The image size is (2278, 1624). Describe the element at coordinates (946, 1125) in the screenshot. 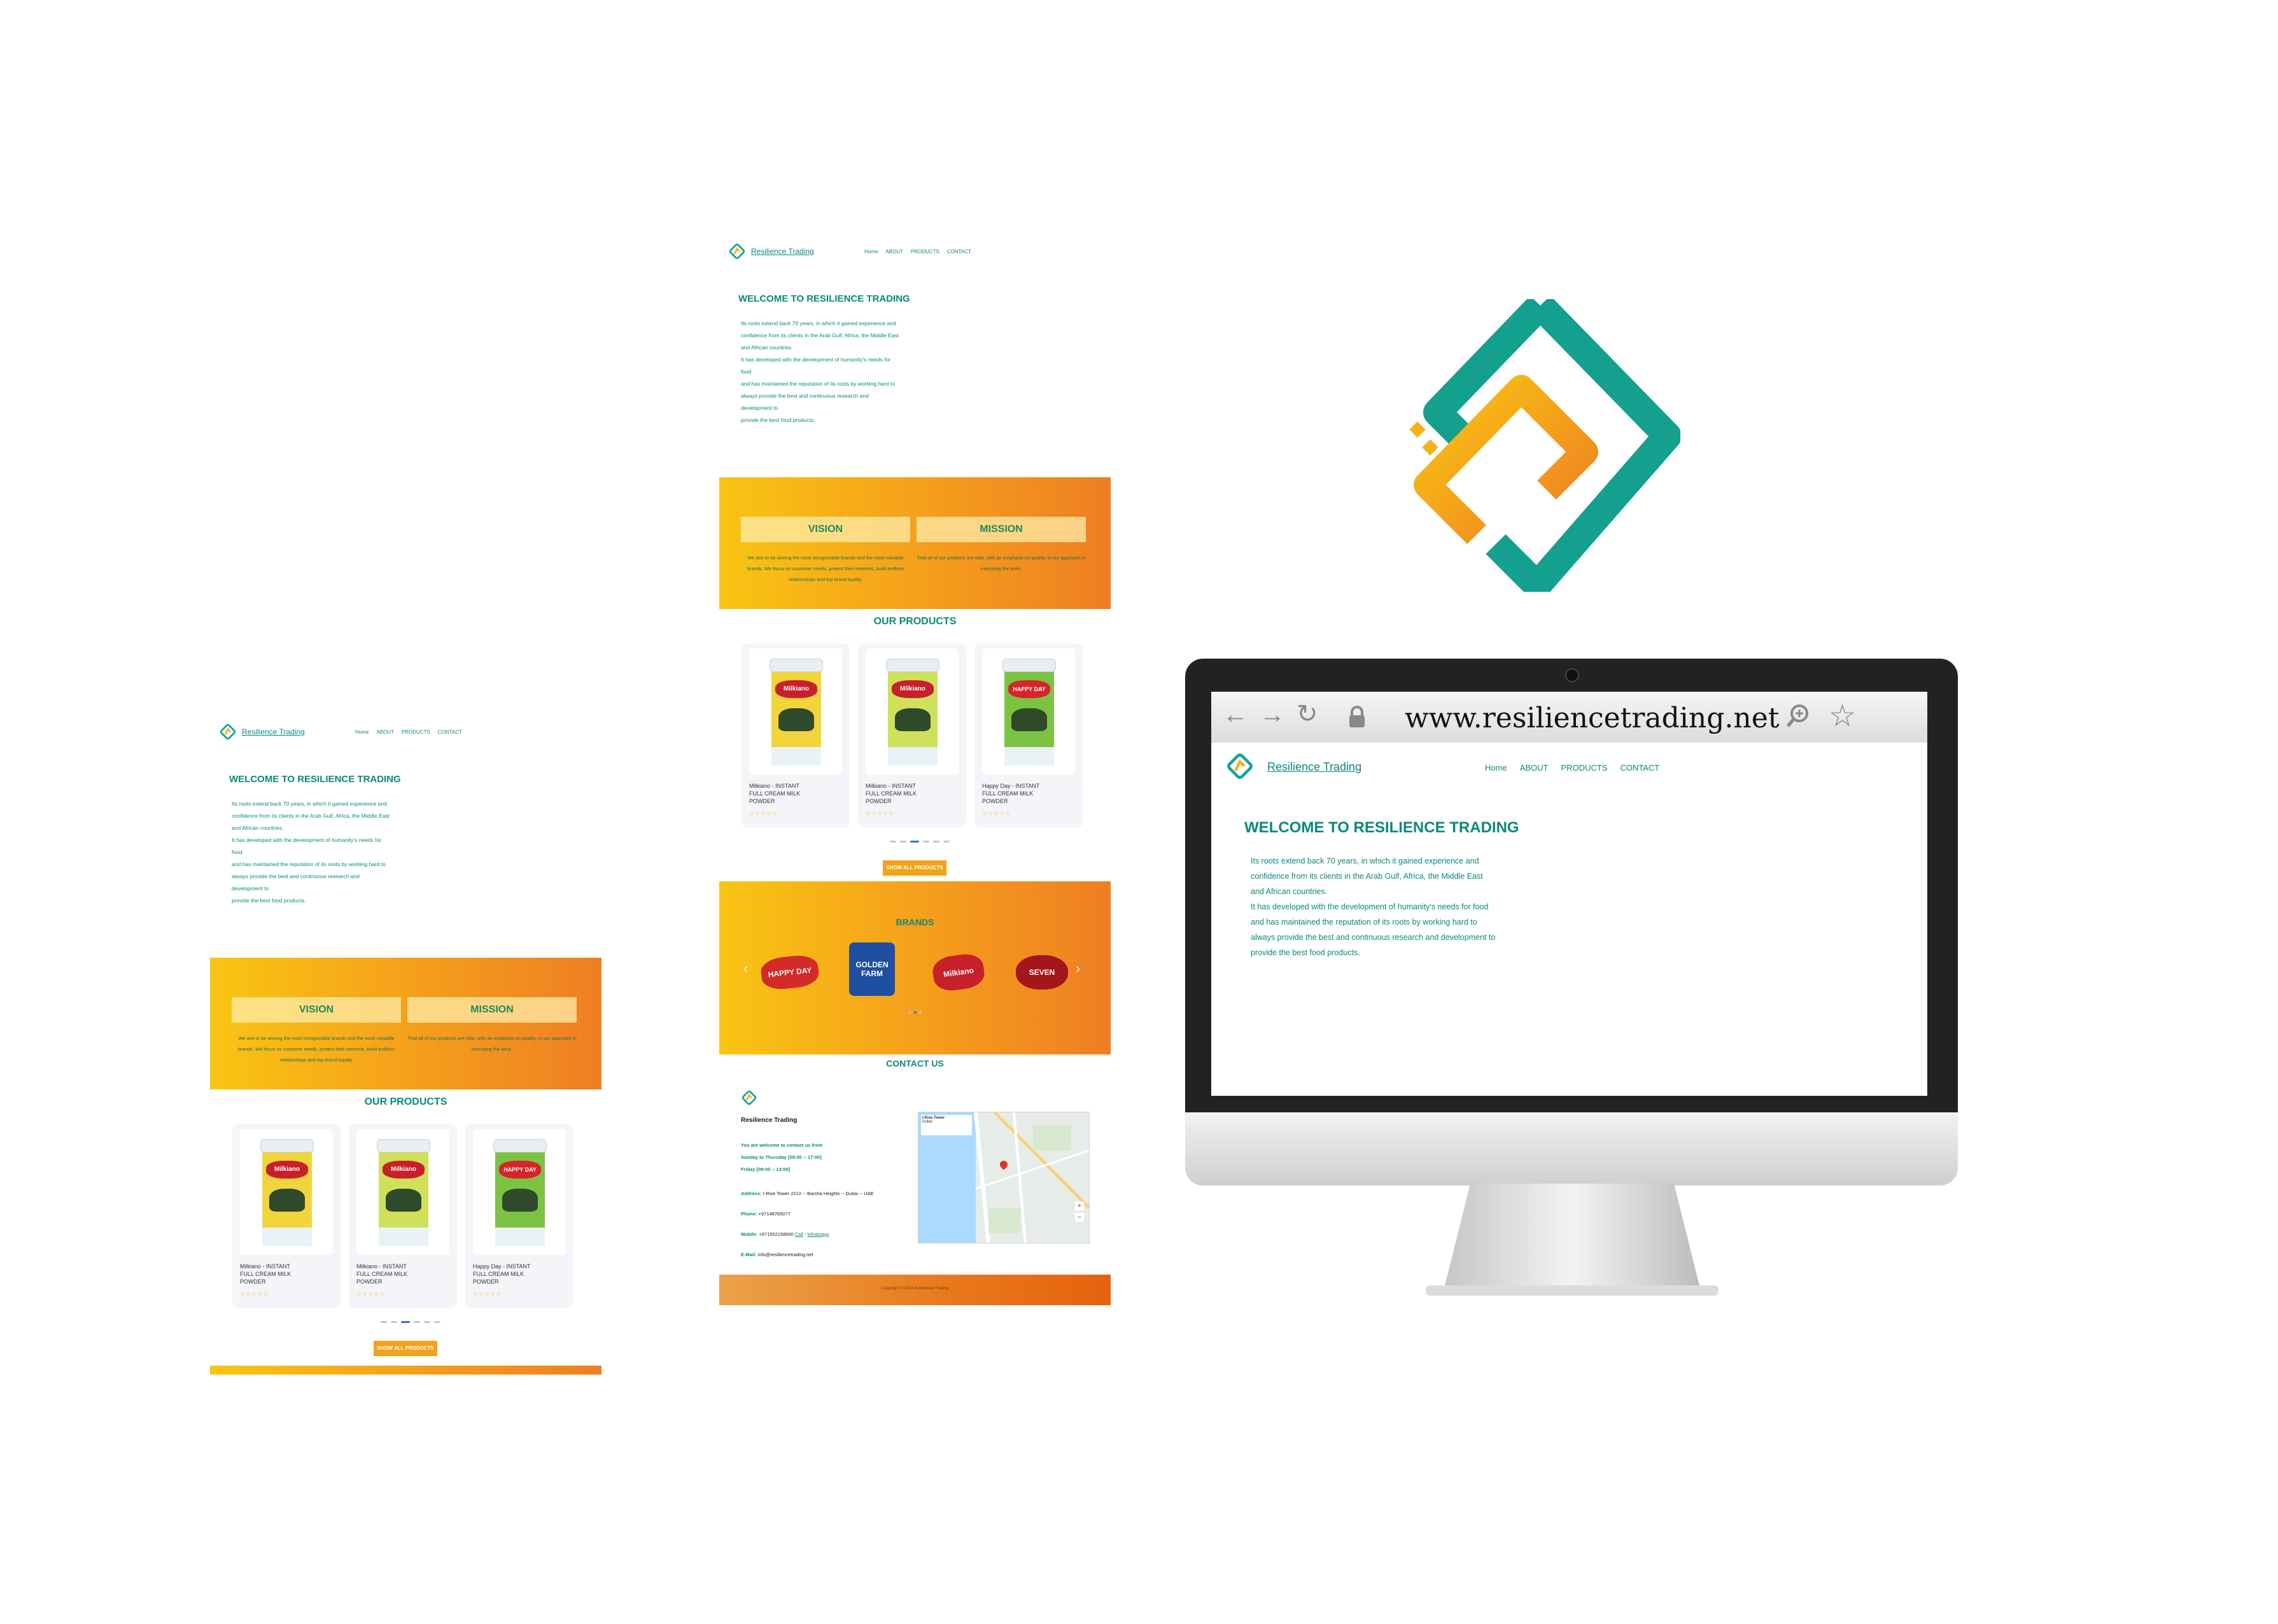

I see `map-info-box: I-Rise Tower Dubai` at that location.